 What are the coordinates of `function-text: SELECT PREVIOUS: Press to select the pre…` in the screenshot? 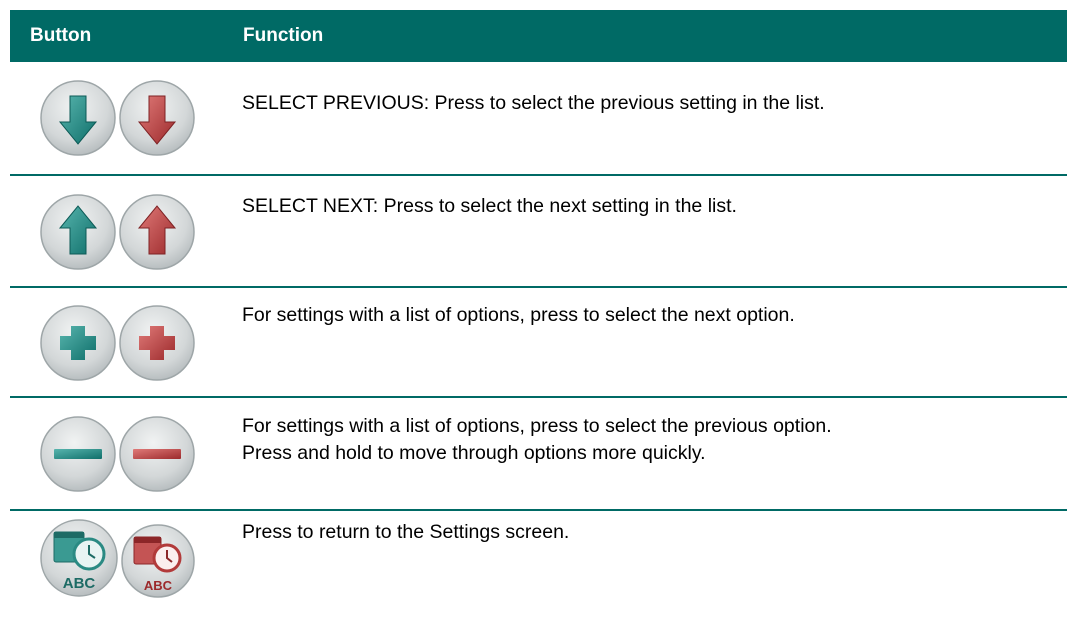 It's located at (533, 103).